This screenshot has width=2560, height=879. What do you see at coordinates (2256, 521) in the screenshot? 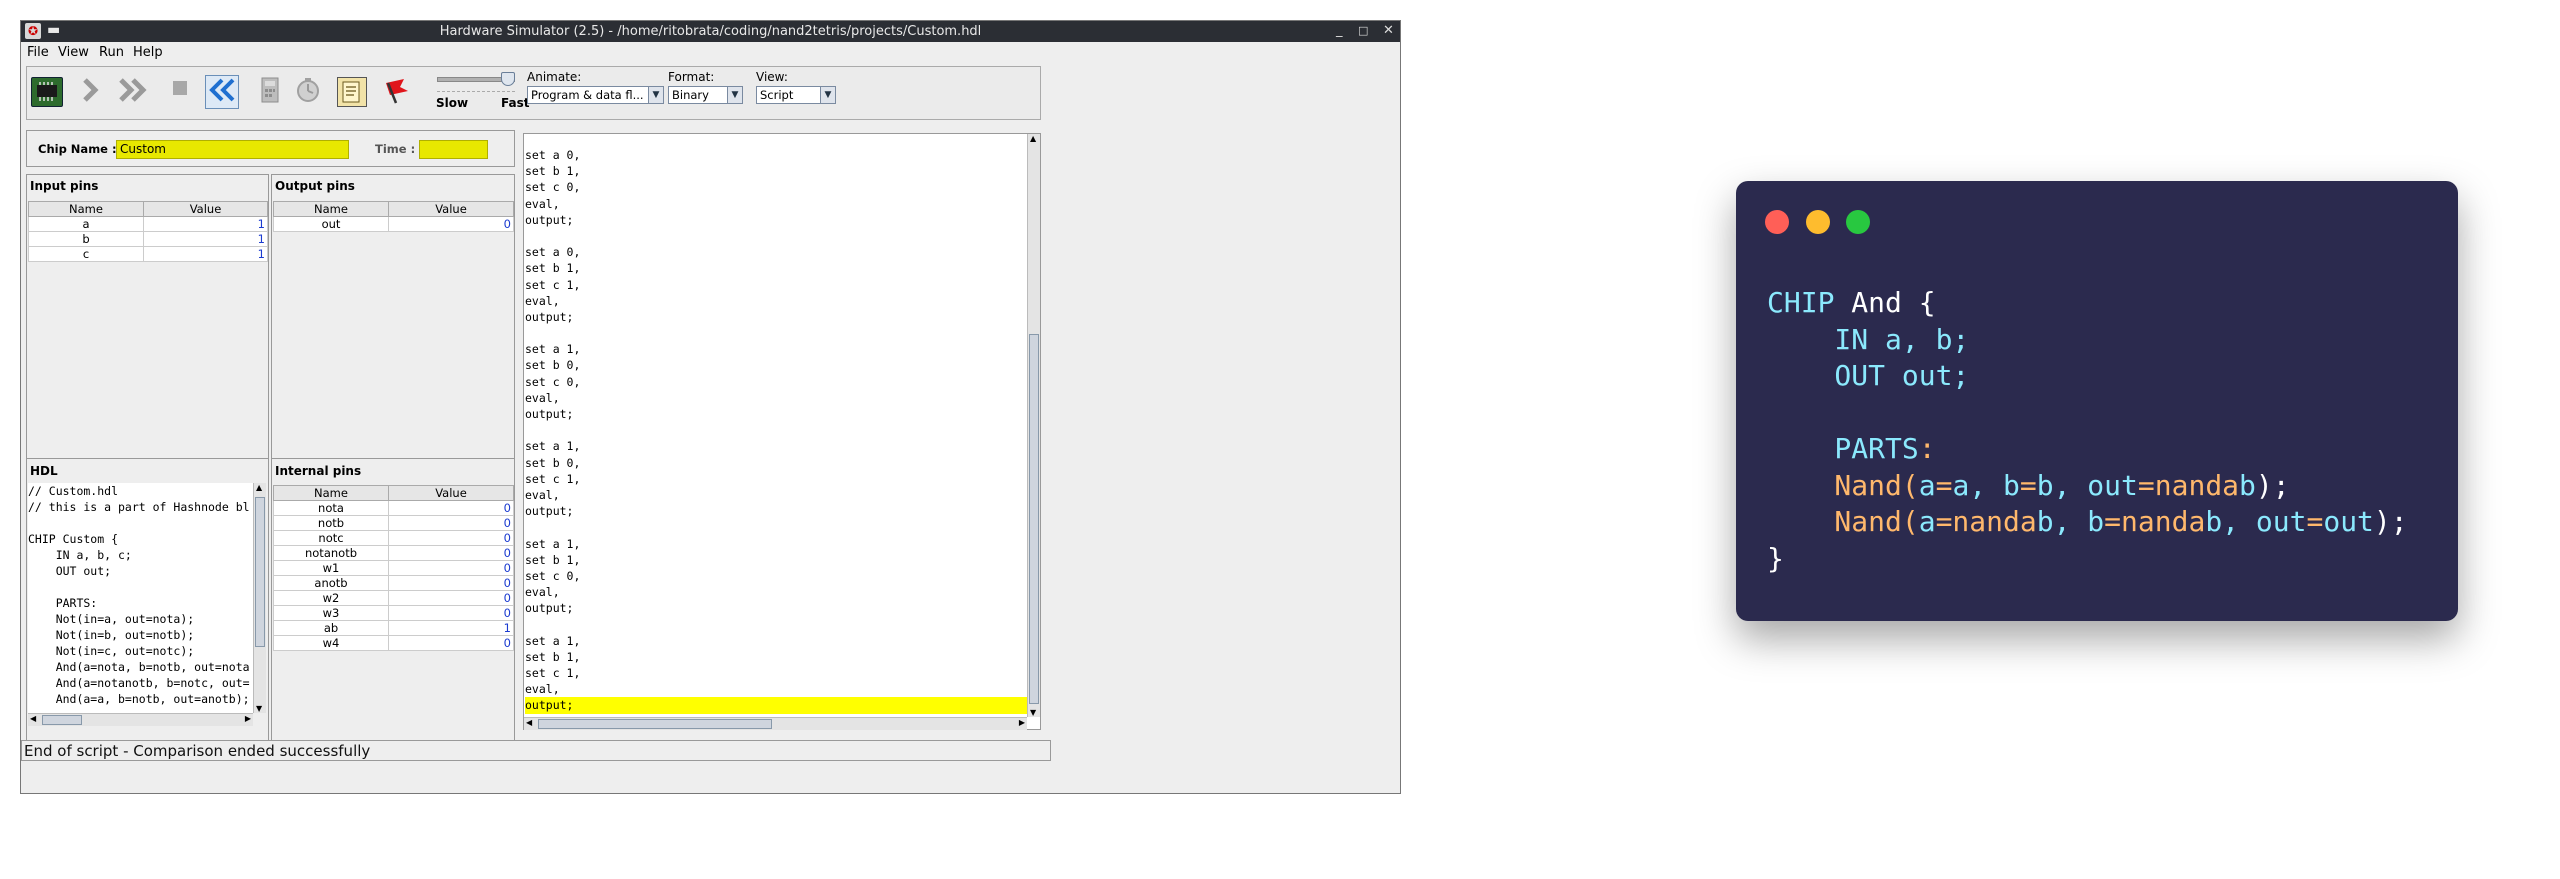
I see `code-token: b, out` at bounding box center [2256, 521].